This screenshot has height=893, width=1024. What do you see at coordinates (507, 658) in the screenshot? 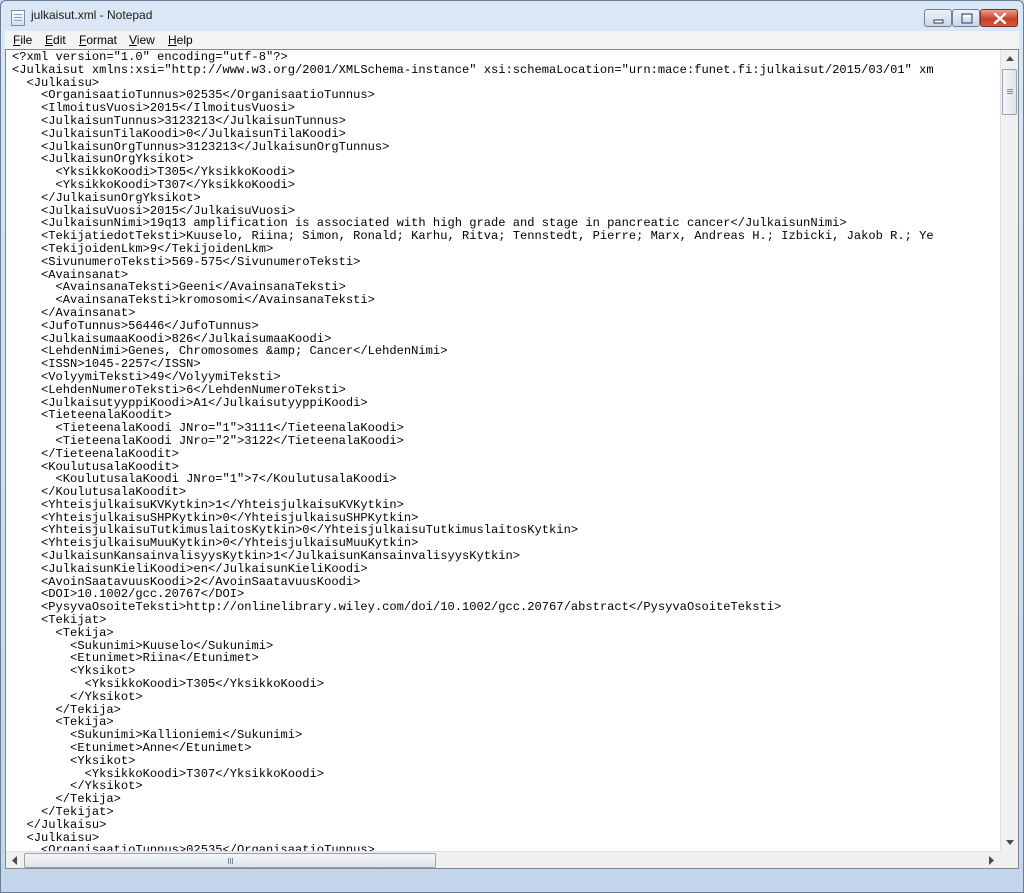
I see `text-line: <Etunimet>Riina</Etunimet>` at bounding box center [507, 658].